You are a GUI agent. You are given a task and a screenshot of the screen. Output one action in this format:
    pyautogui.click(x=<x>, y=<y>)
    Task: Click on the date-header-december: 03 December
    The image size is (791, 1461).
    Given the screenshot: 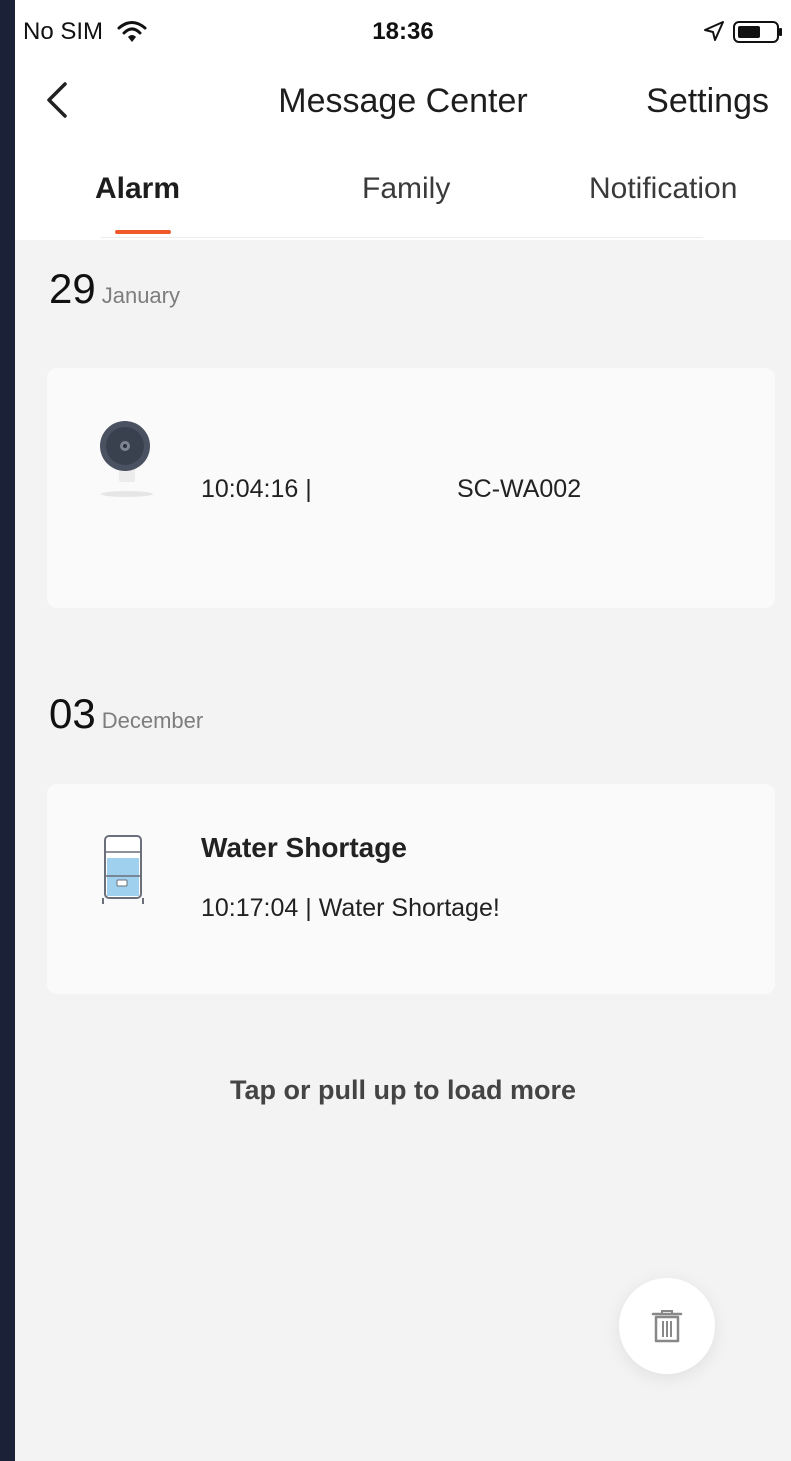 What is the action you would take?
    pyautogui.click(x=126, y=714)
    